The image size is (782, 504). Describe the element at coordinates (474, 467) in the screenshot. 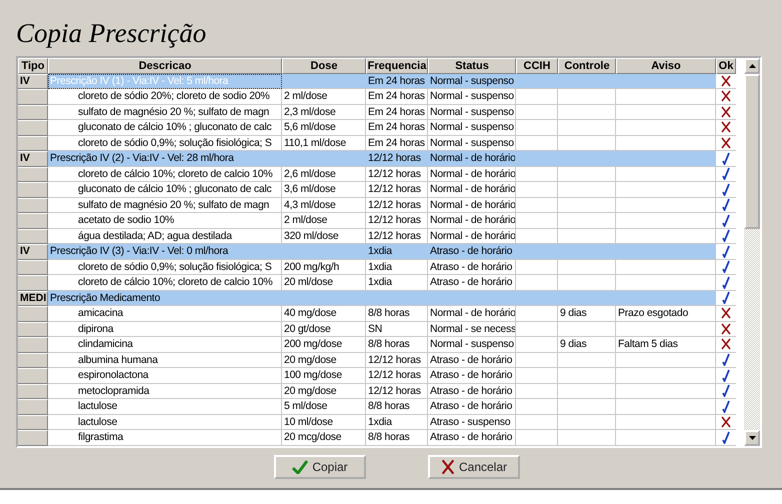

I see `cancel-button: Cancelar` at that location.